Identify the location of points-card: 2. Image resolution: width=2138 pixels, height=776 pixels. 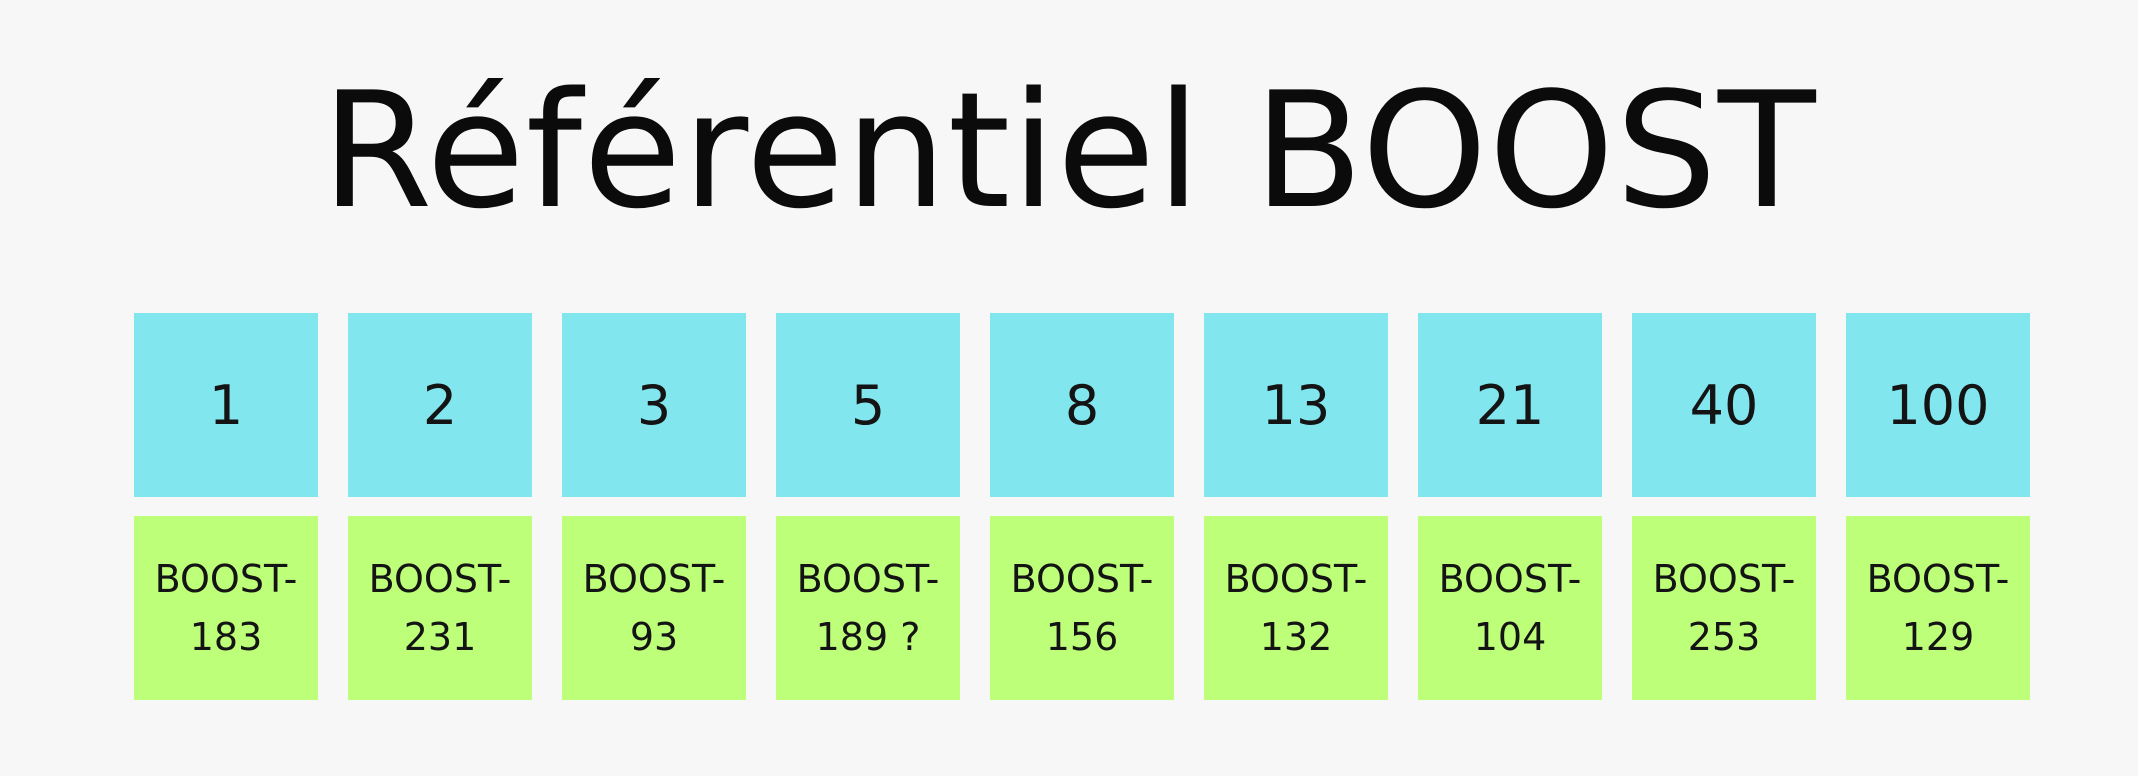
(440, 405).